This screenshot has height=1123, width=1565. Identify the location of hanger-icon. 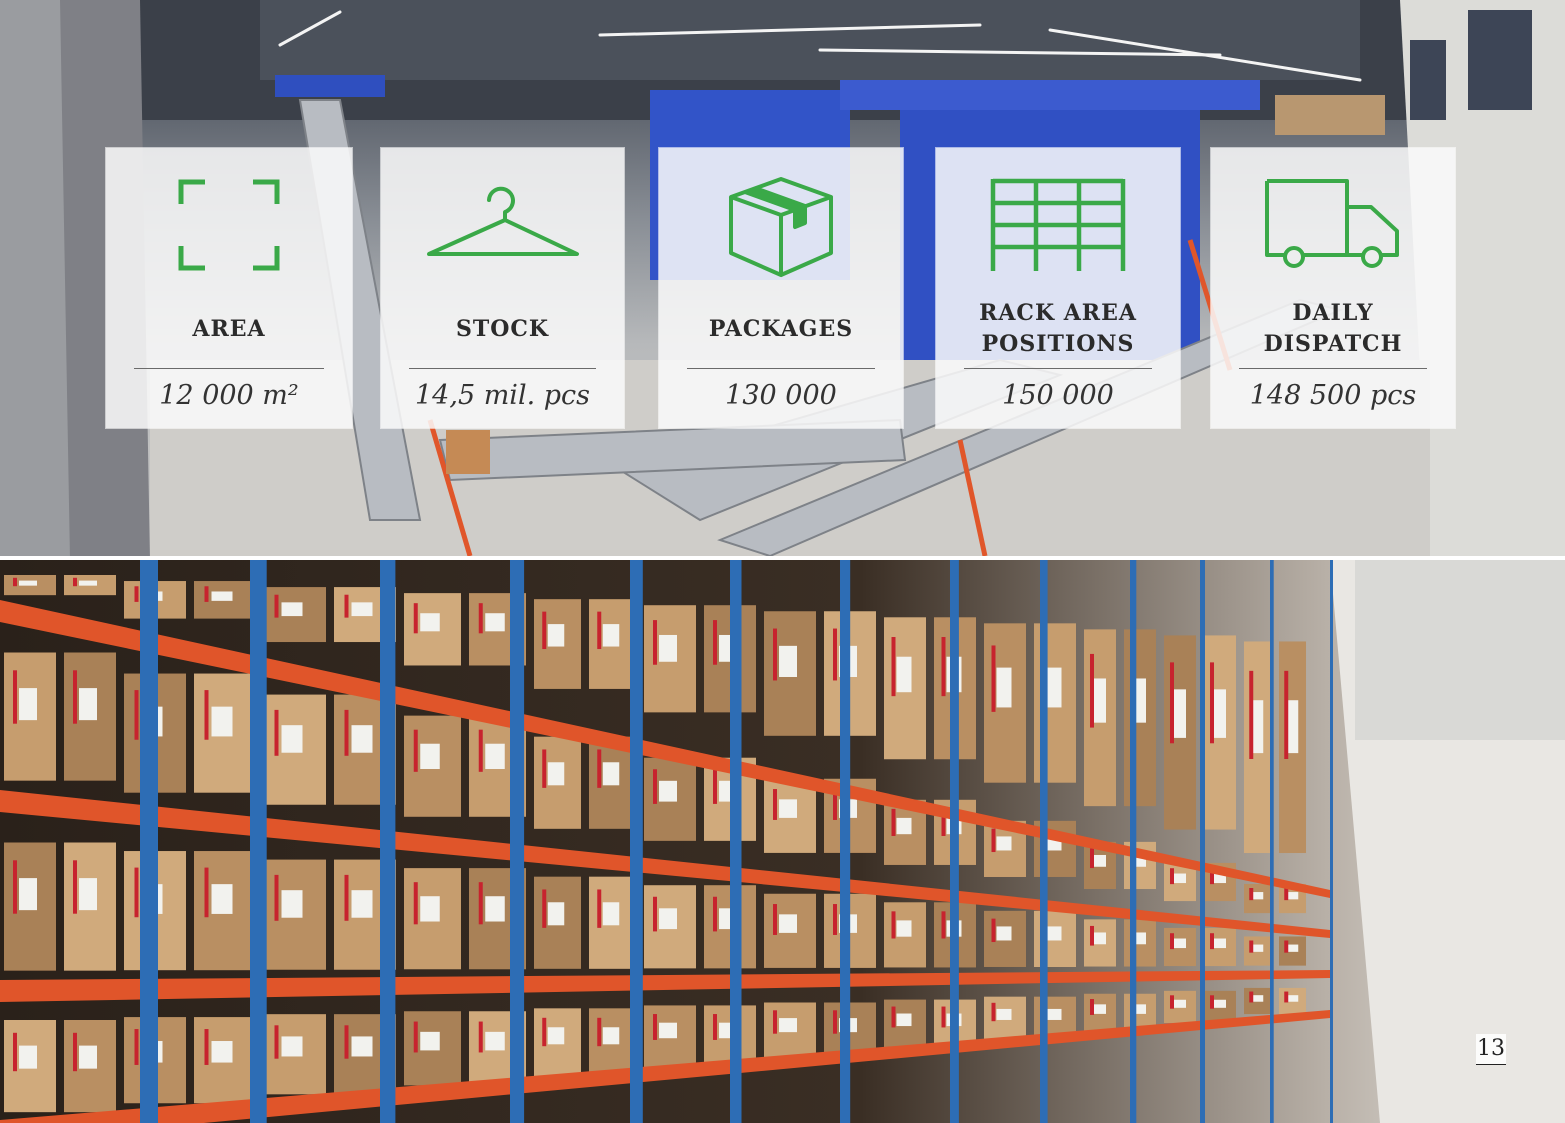
(502, 225).